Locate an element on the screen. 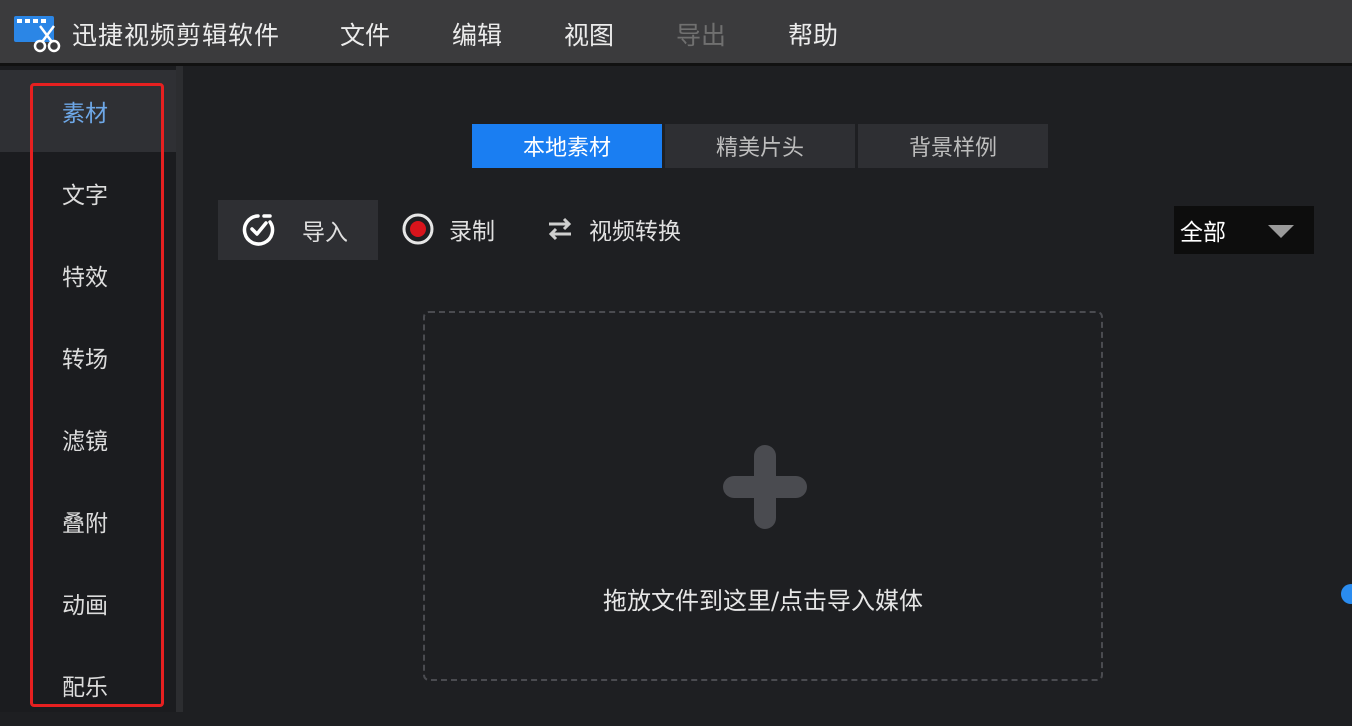 The height and width of the screenshot is (726, 1352). title-bar: 迅捷视频剪辑软件 文件 编辑 视图 导出 帮助 is located at coordinates (676, 33).